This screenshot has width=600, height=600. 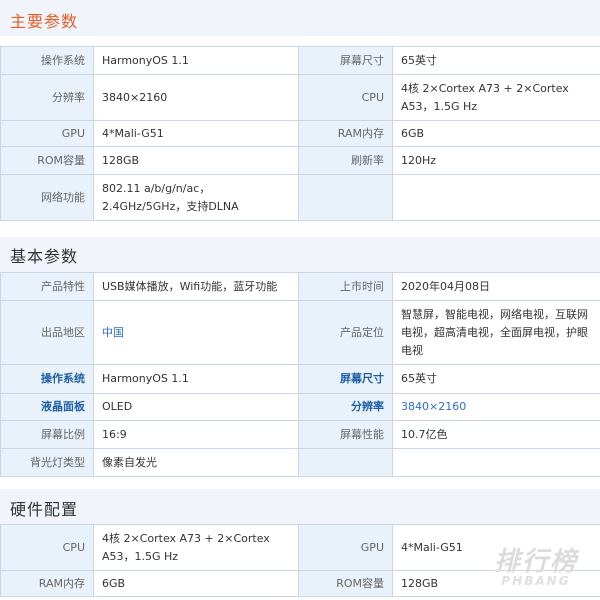 I want to click on spec-label: 产品定位, so click(x=345, y=332).